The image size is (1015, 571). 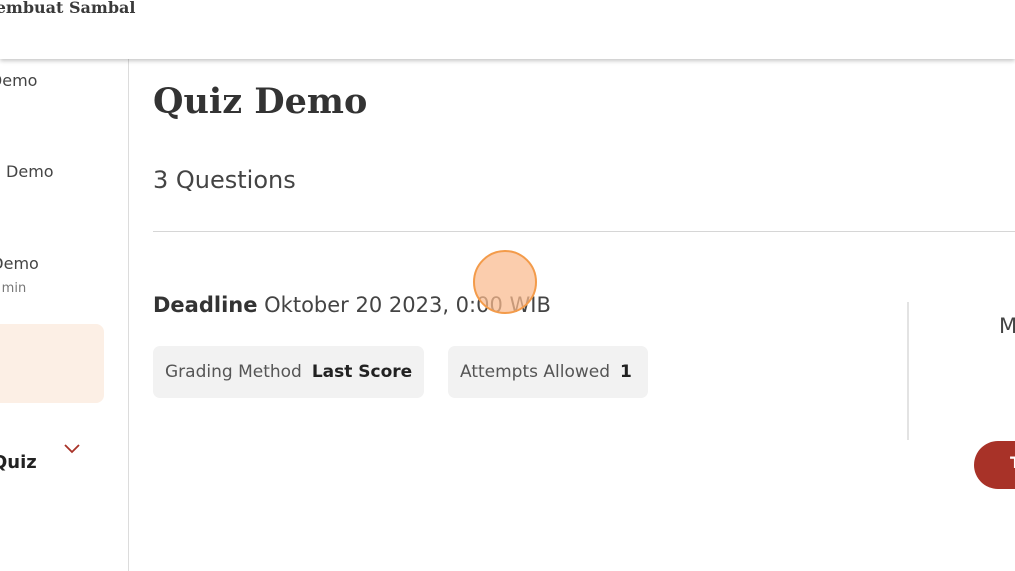 I want to click on right-panel-text: M, so click(x=1007, y=326).